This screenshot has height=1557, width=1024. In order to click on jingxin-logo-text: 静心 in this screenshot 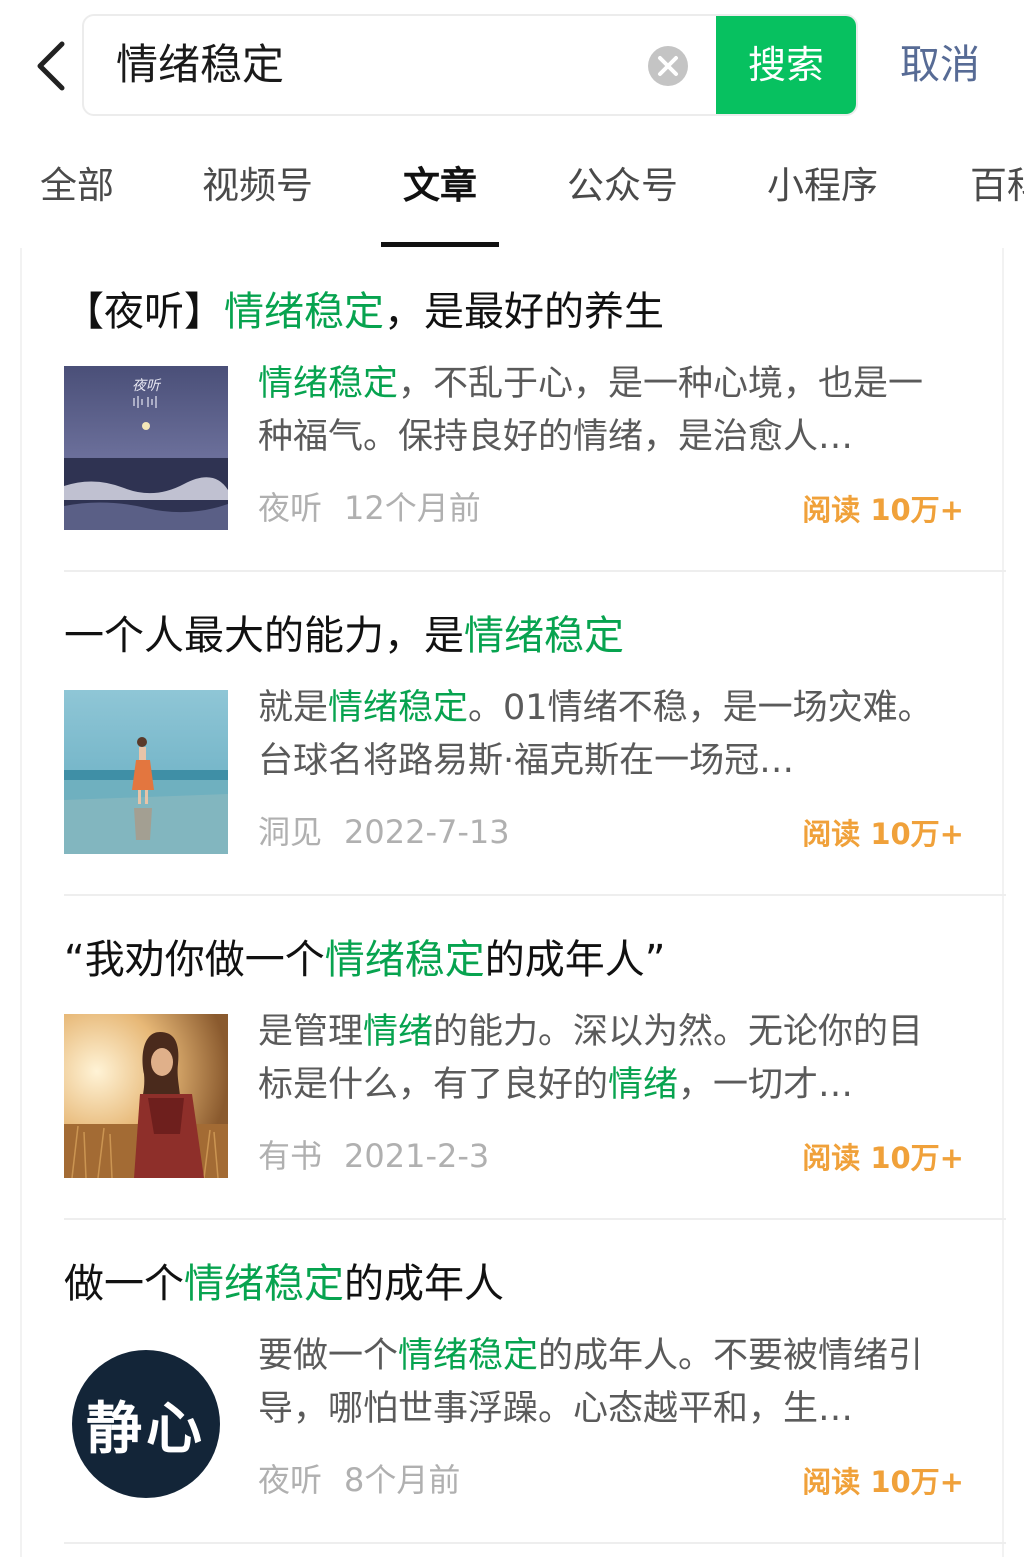, I will do `click(146, 1428)`.